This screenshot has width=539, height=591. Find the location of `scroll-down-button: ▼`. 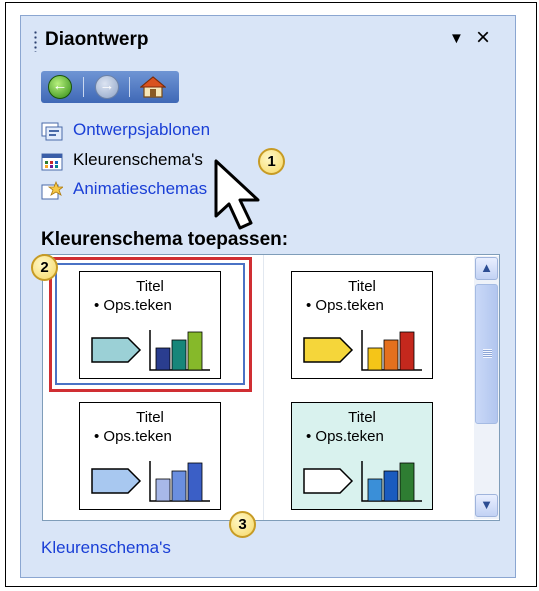

scroll-down-button: ▼ is located at coordinates (486, 505).